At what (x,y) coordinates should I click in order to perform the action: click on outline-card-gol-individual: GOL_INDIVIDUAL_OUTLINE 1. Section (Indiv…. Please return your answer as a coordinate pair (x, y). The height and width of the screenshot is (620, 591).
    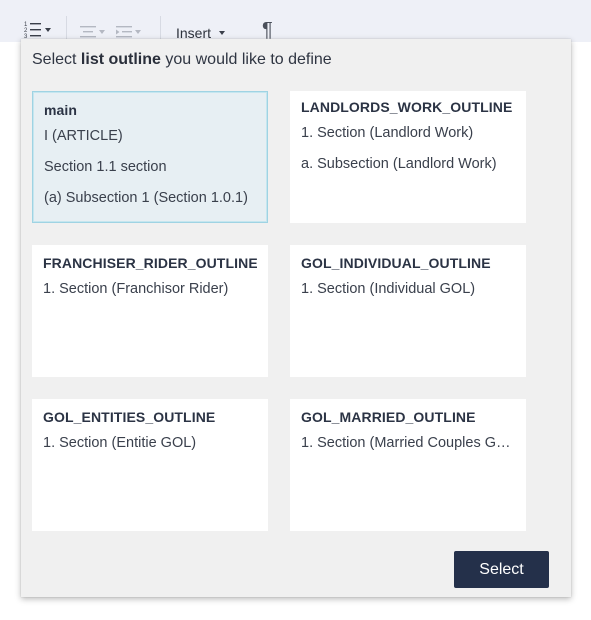
    Looking at the image, I should click on (408, 311).